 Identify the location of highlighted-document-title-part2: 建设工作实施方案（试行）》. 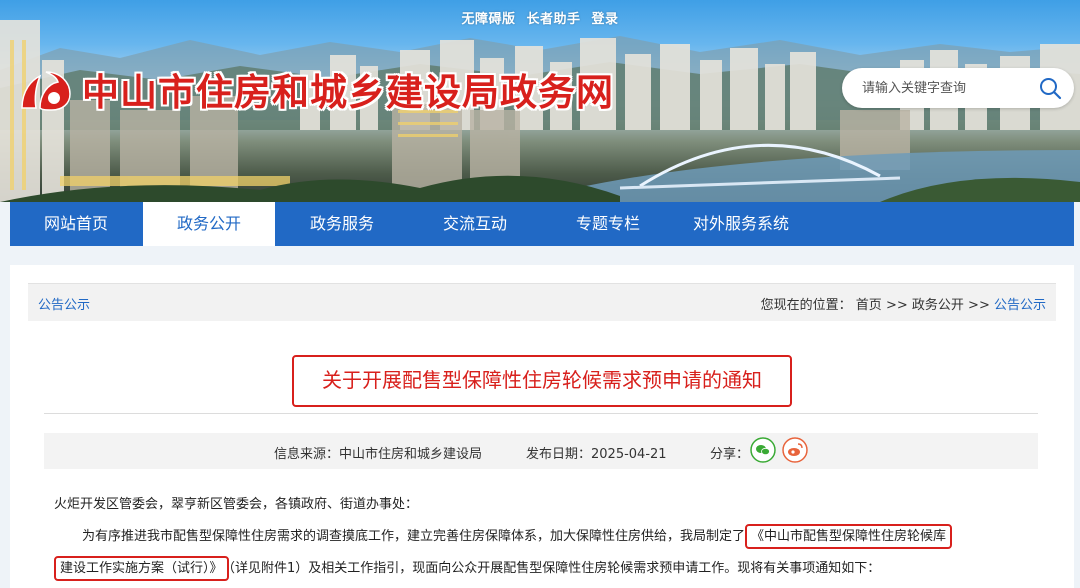
(141, 568).